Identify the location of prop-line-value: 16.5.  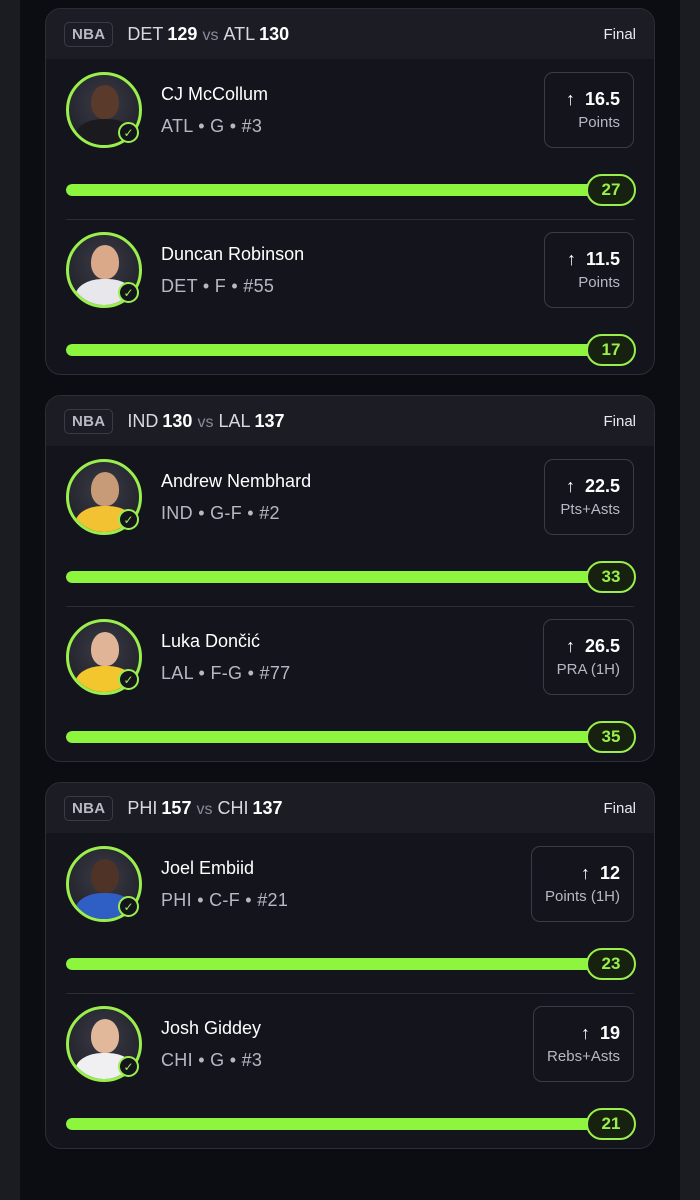
(602, 99).